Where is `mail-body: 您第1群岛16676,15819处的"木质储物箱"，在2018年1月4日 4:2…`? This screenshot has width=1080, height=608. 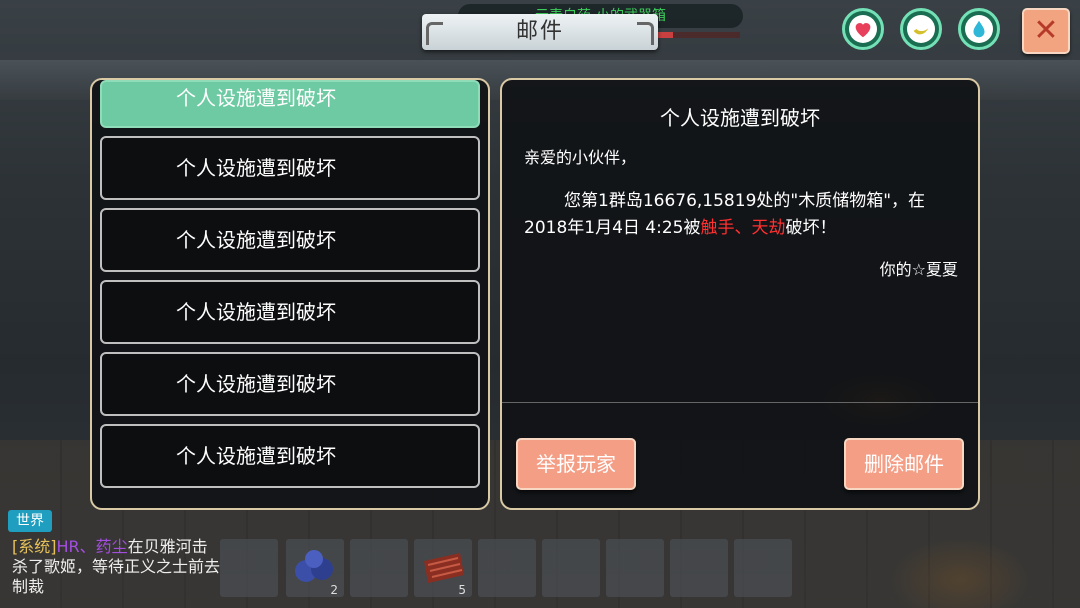 mail-body: 您第1群岛16676,15819处的"木质储物箱"，在2018年1月4日 4:2… is located at coordinates (741, 215).